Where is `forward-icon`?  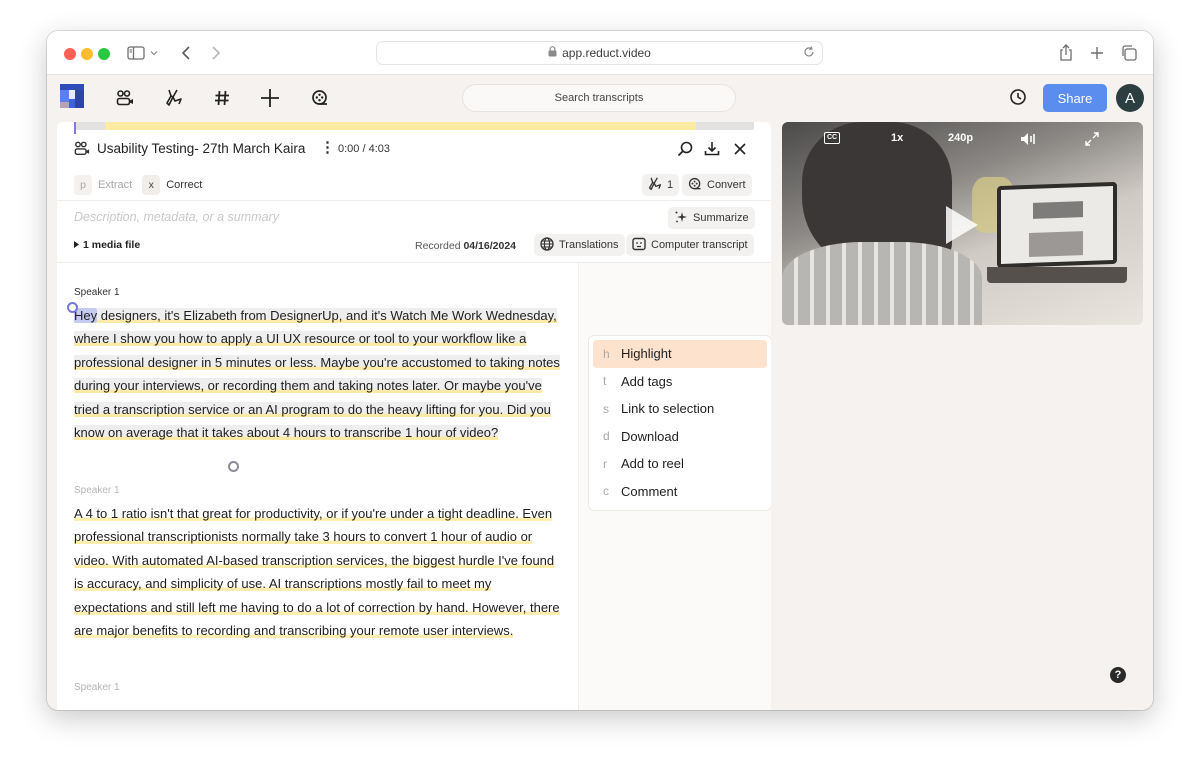 forward-icon is located at coordinates (216, 53).